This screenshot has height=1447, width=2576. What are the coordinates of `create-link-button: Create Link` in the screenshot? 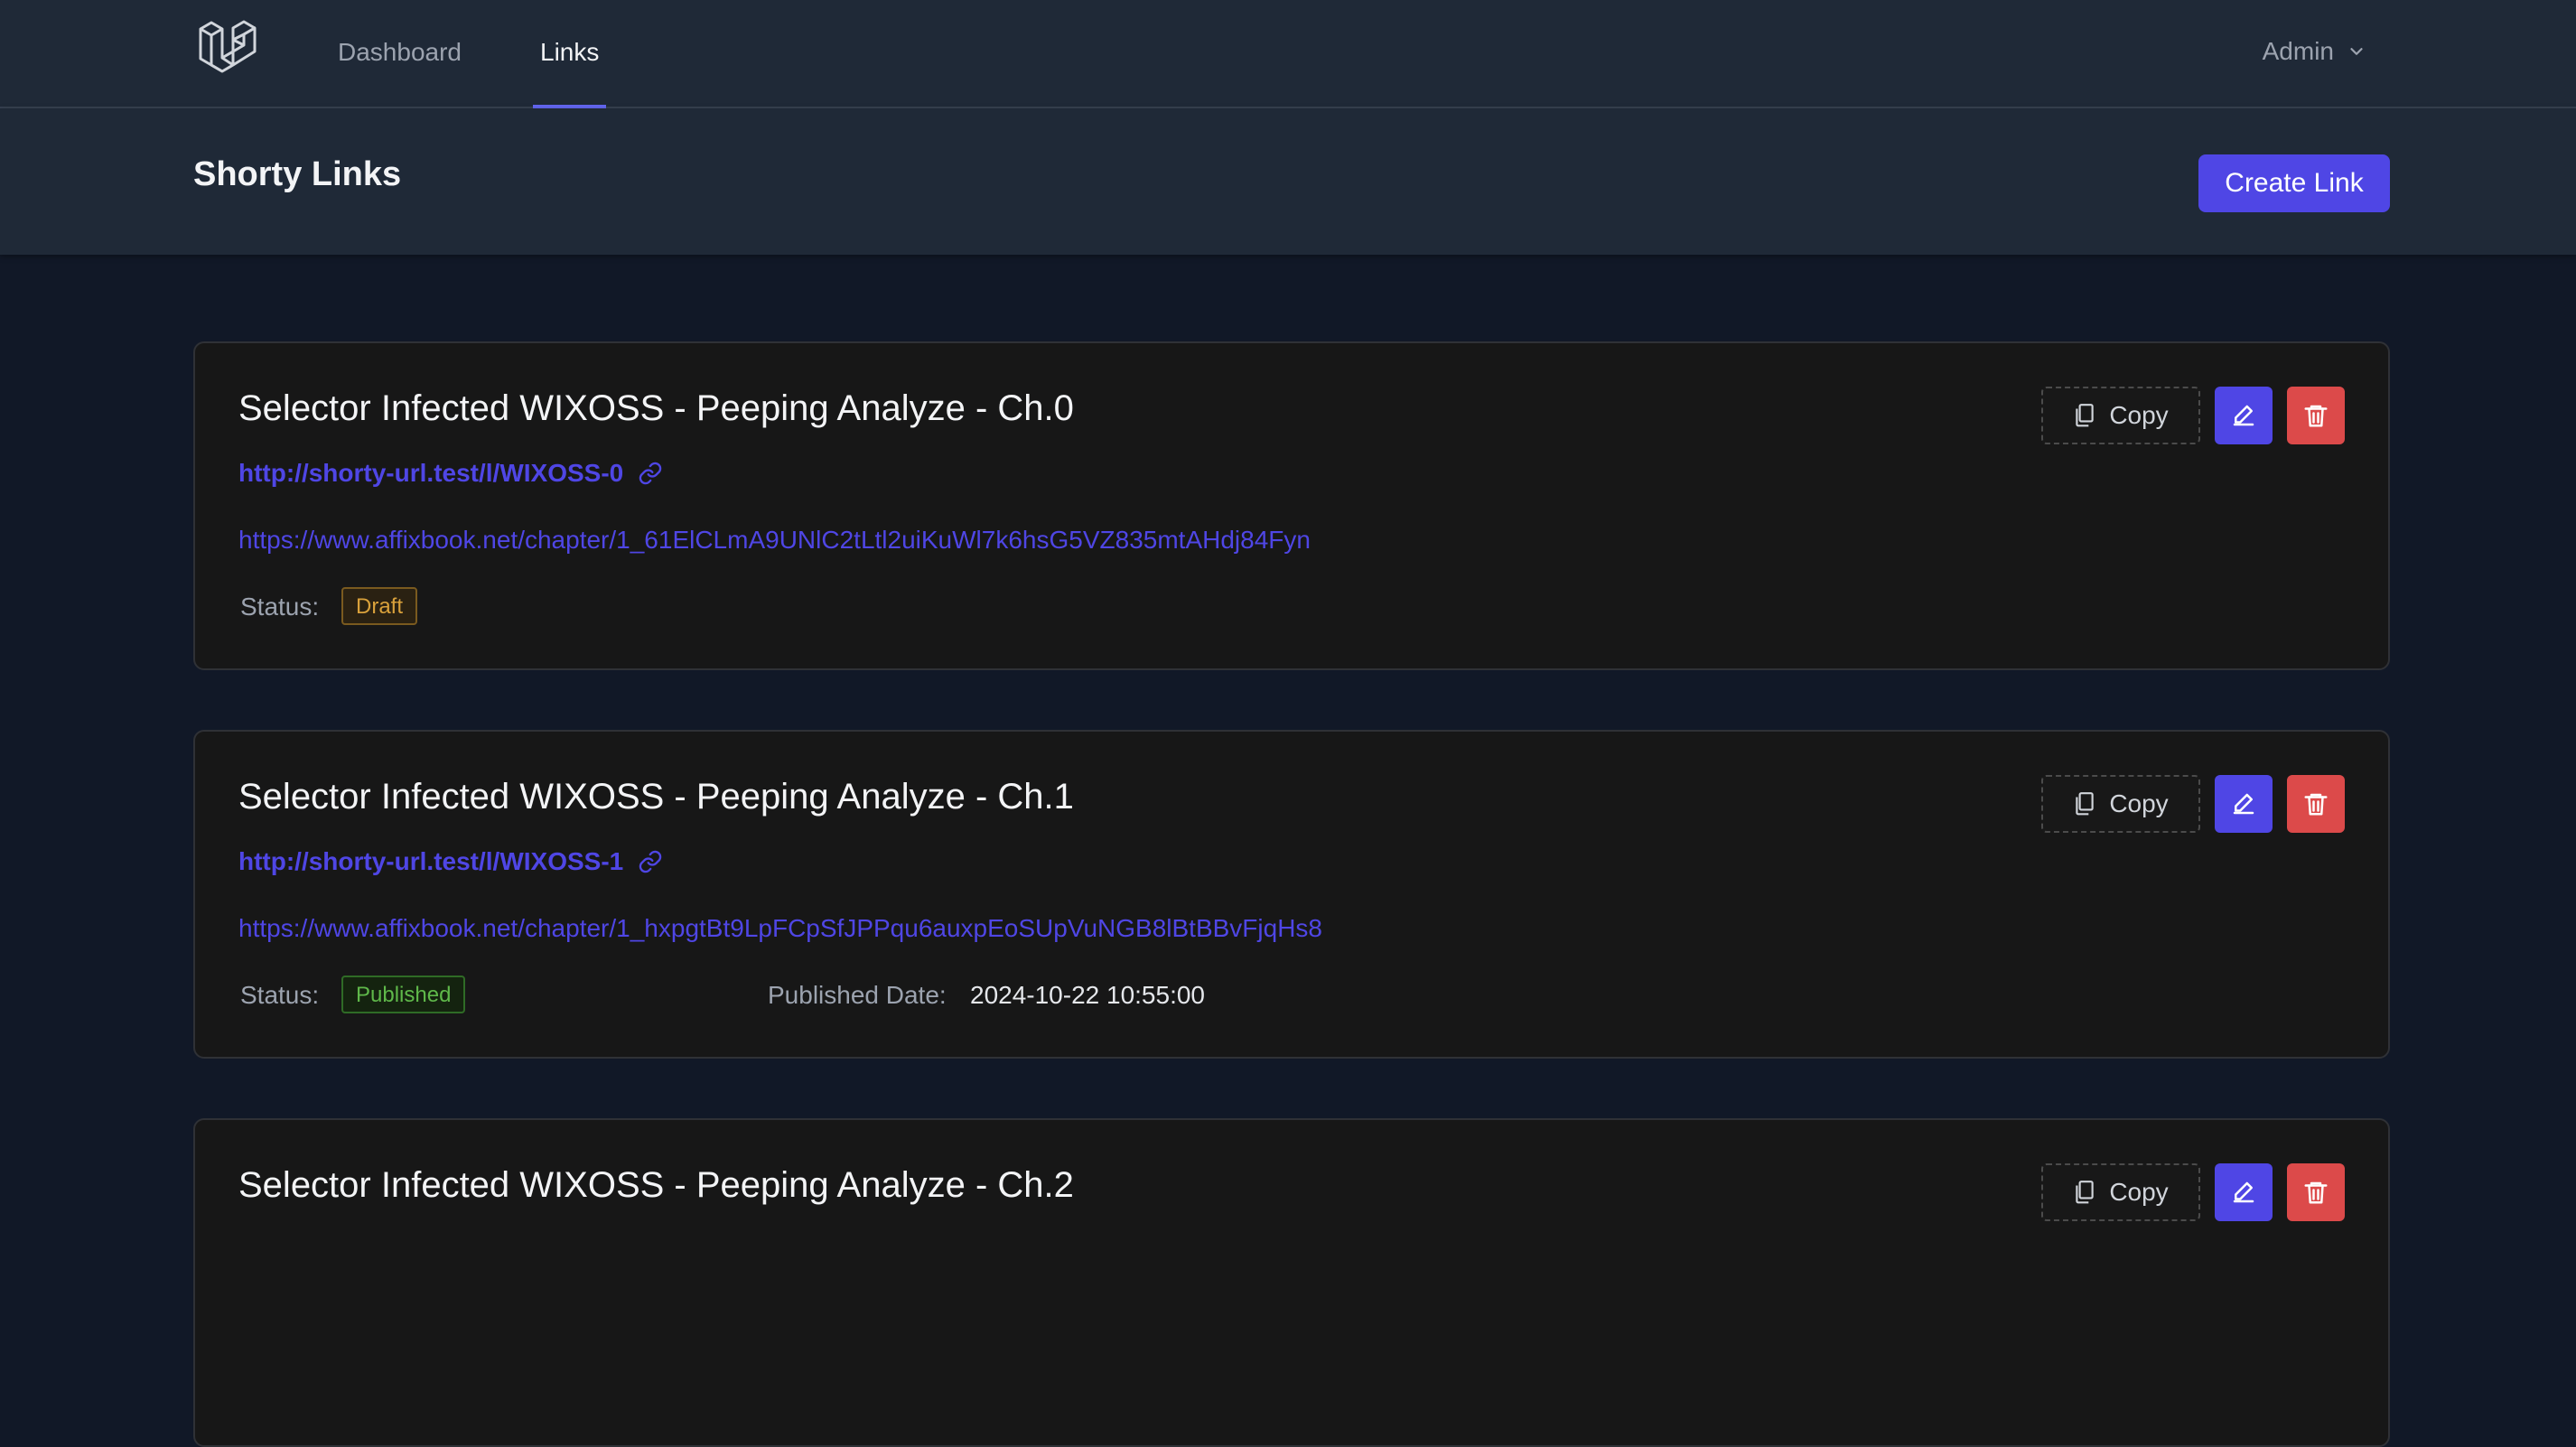 It's located at (2294, 183).